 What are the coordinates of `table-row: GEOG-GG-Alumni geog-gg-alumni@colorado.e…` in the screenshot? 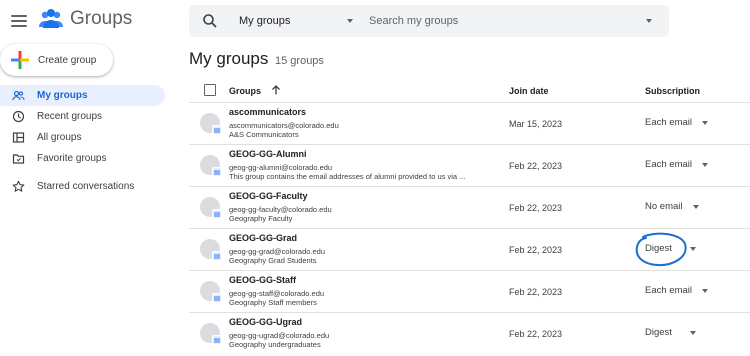 It's located at (469, 166).